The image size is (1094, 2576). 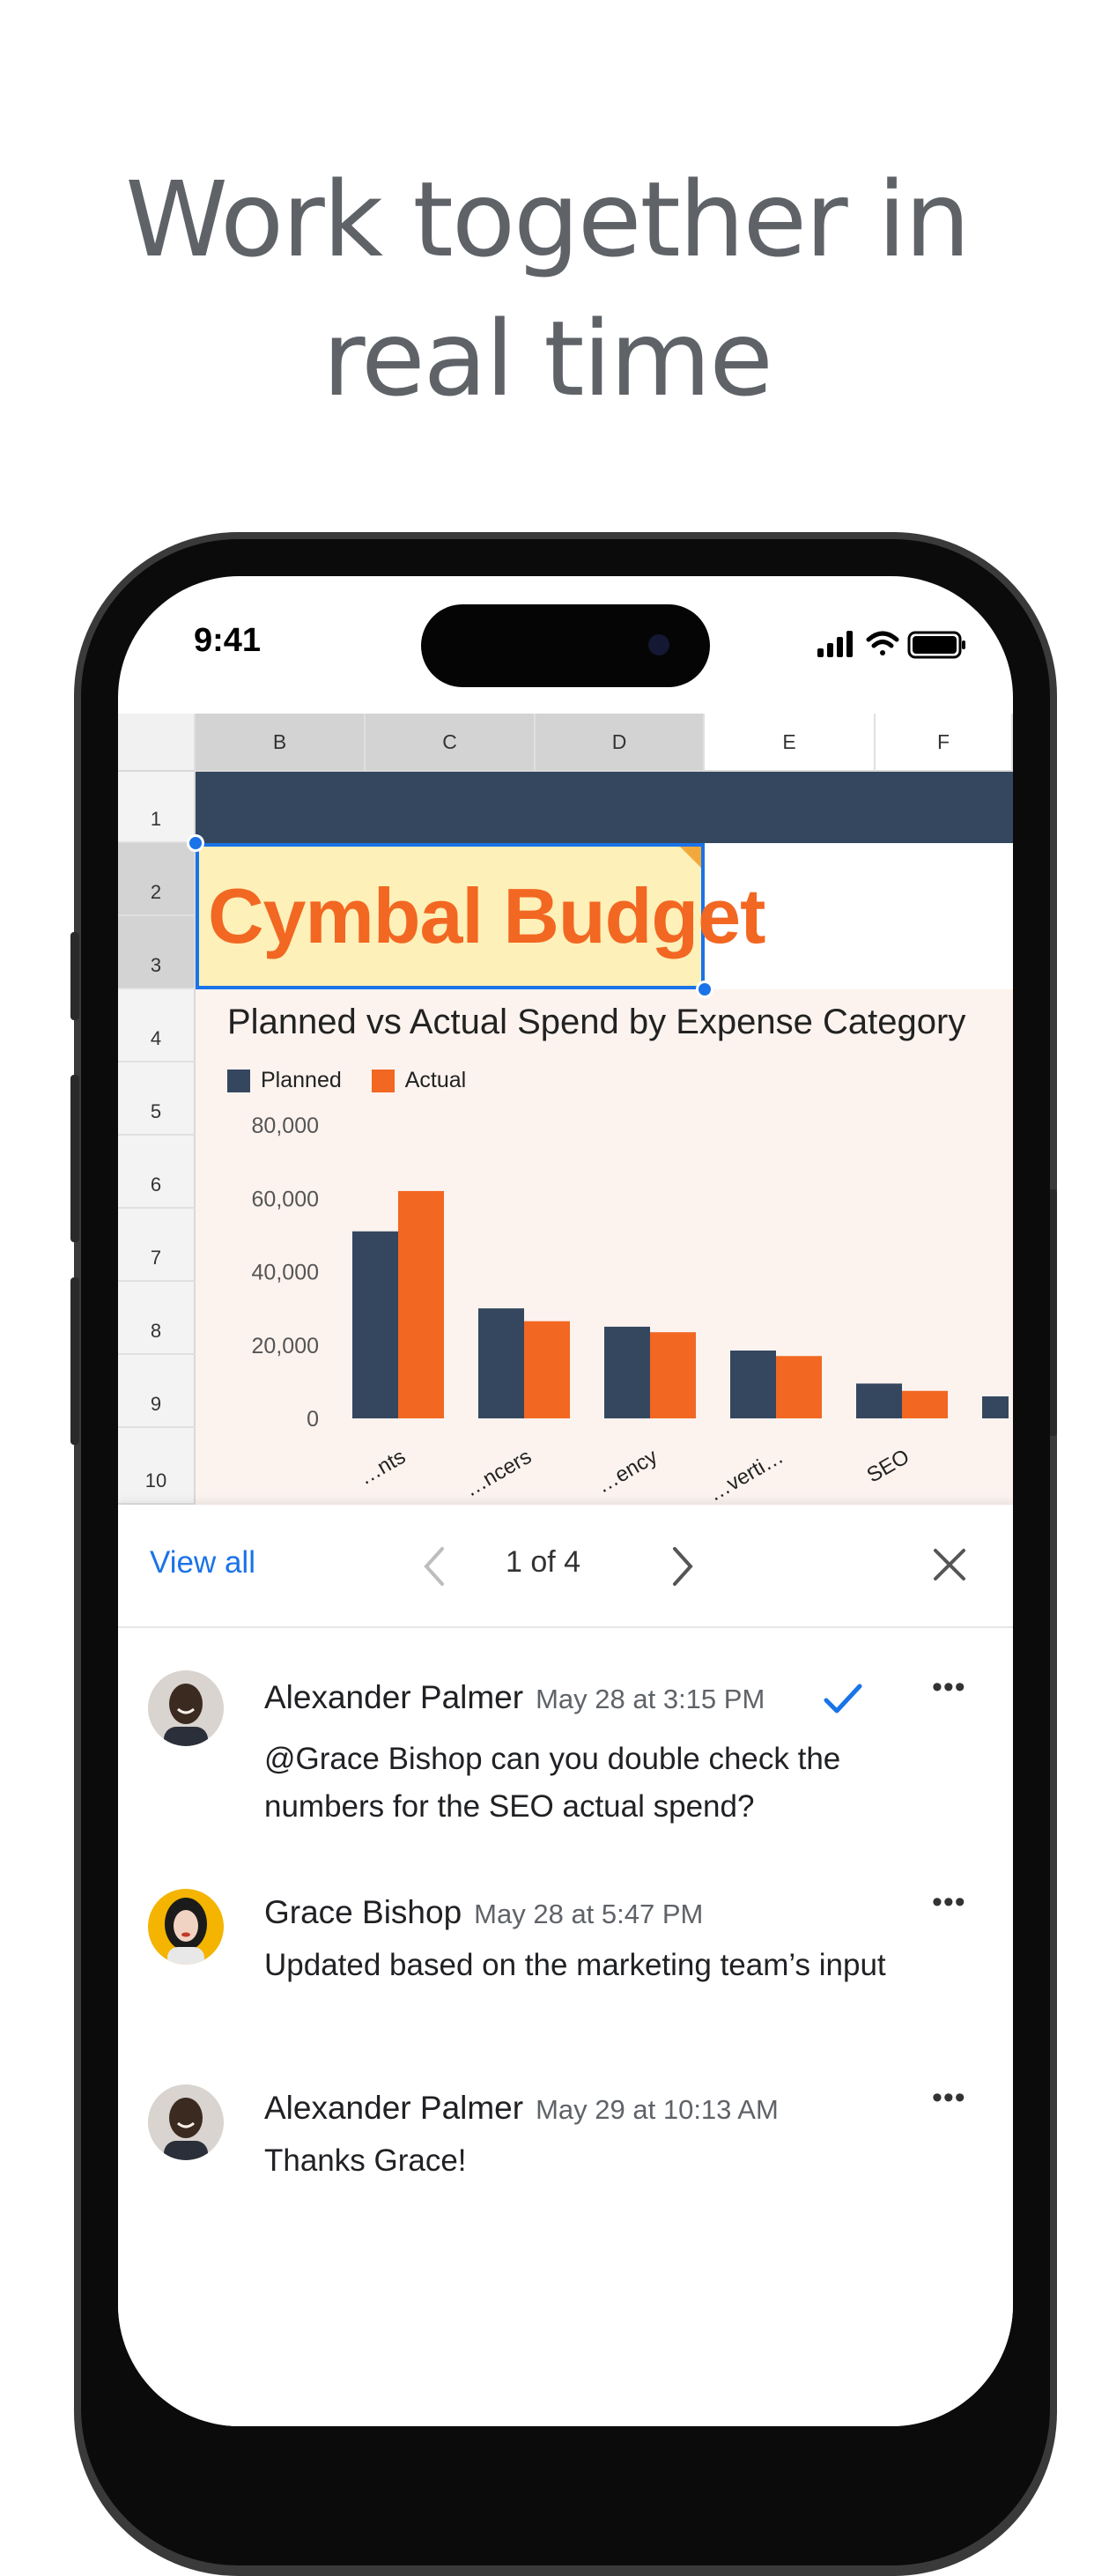 I want to click on legend-swatch-actual, so click(x=383, y=1080).